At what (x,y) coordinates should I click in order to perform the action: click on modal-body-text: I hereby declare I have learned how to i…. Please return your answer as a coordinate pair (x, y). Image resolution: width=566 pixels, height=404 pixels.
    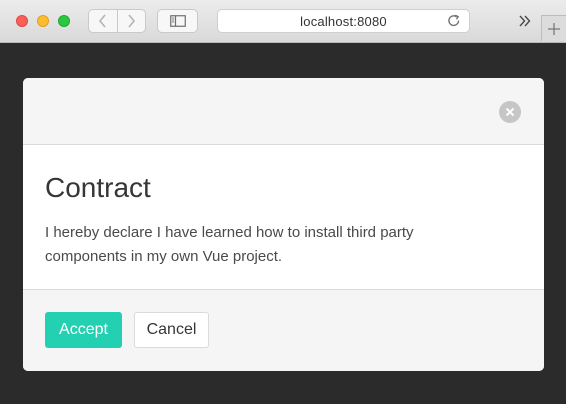
    Looking at the image, I should click on (229, 244).